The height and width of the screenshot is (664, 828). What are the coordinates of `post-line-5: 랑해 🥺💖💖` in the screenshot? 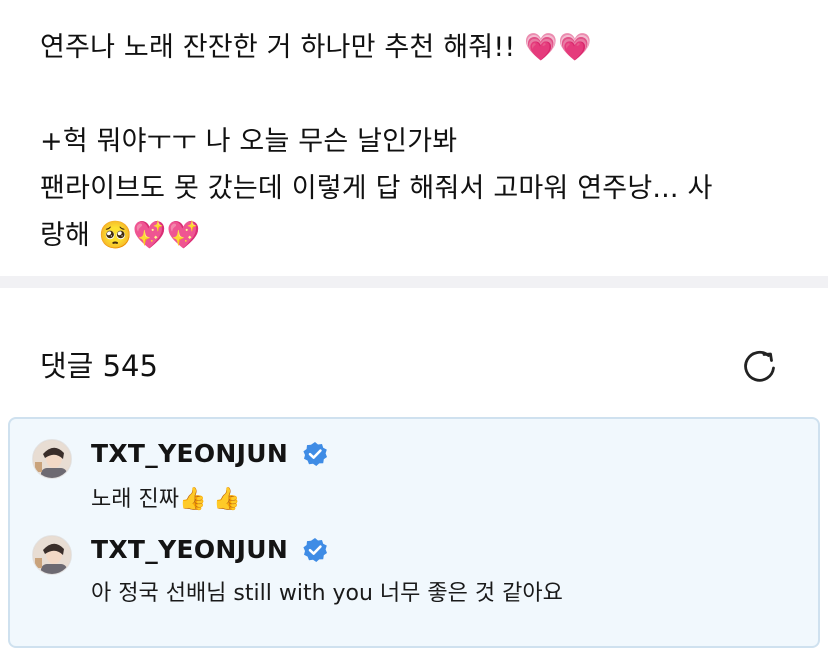 It's located at (120, 235).